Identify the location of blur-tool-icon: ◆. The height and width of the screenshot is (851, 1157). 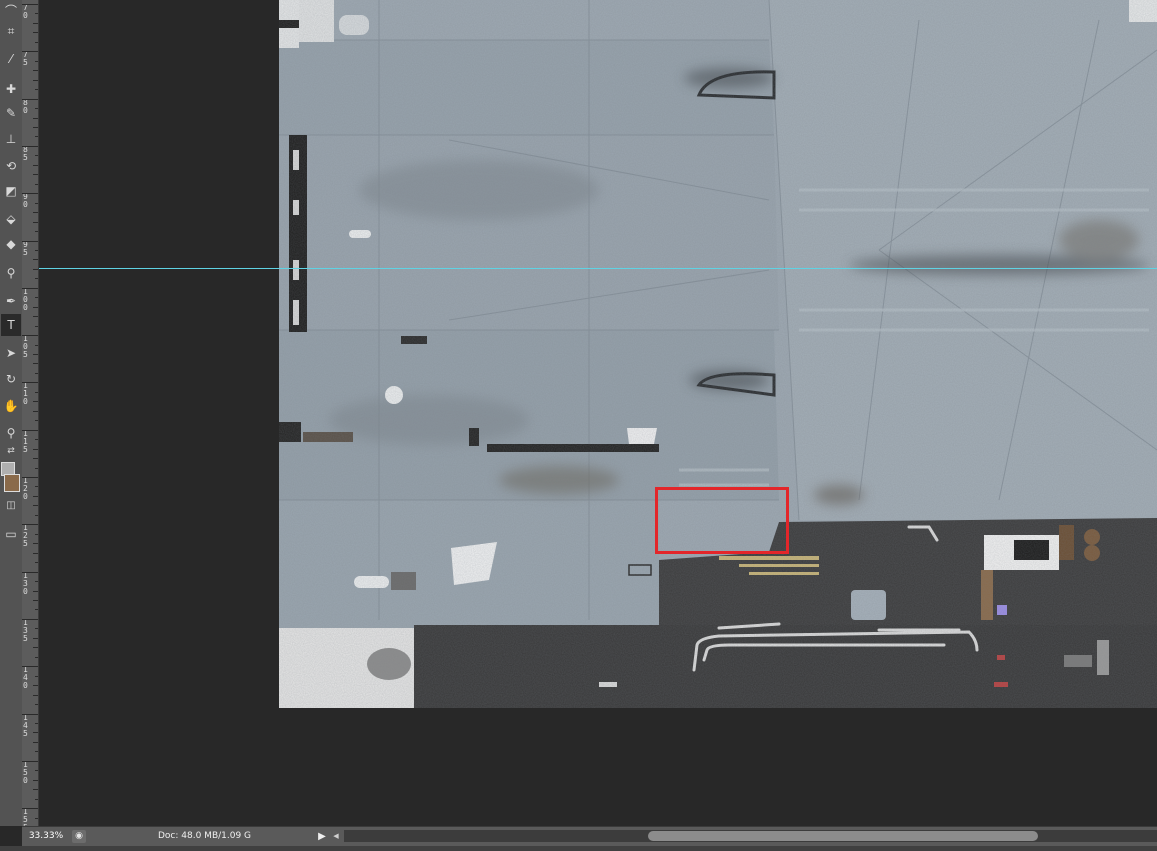
(11, 244).